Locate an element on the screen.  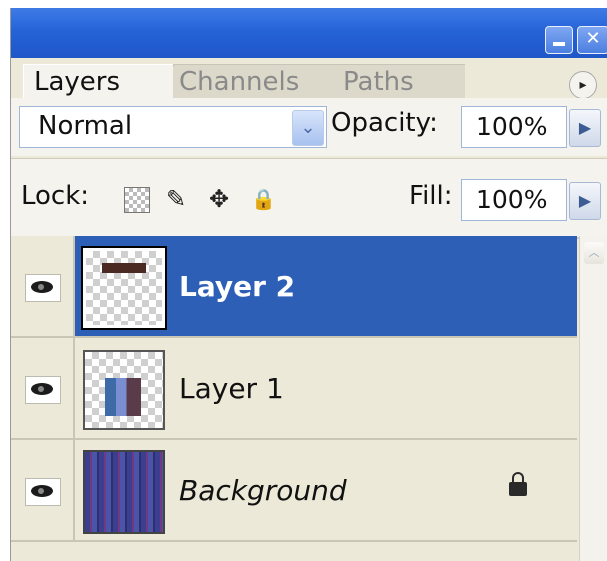
chevron-down-icon: ⌄ is located at coordinates (308, 128).